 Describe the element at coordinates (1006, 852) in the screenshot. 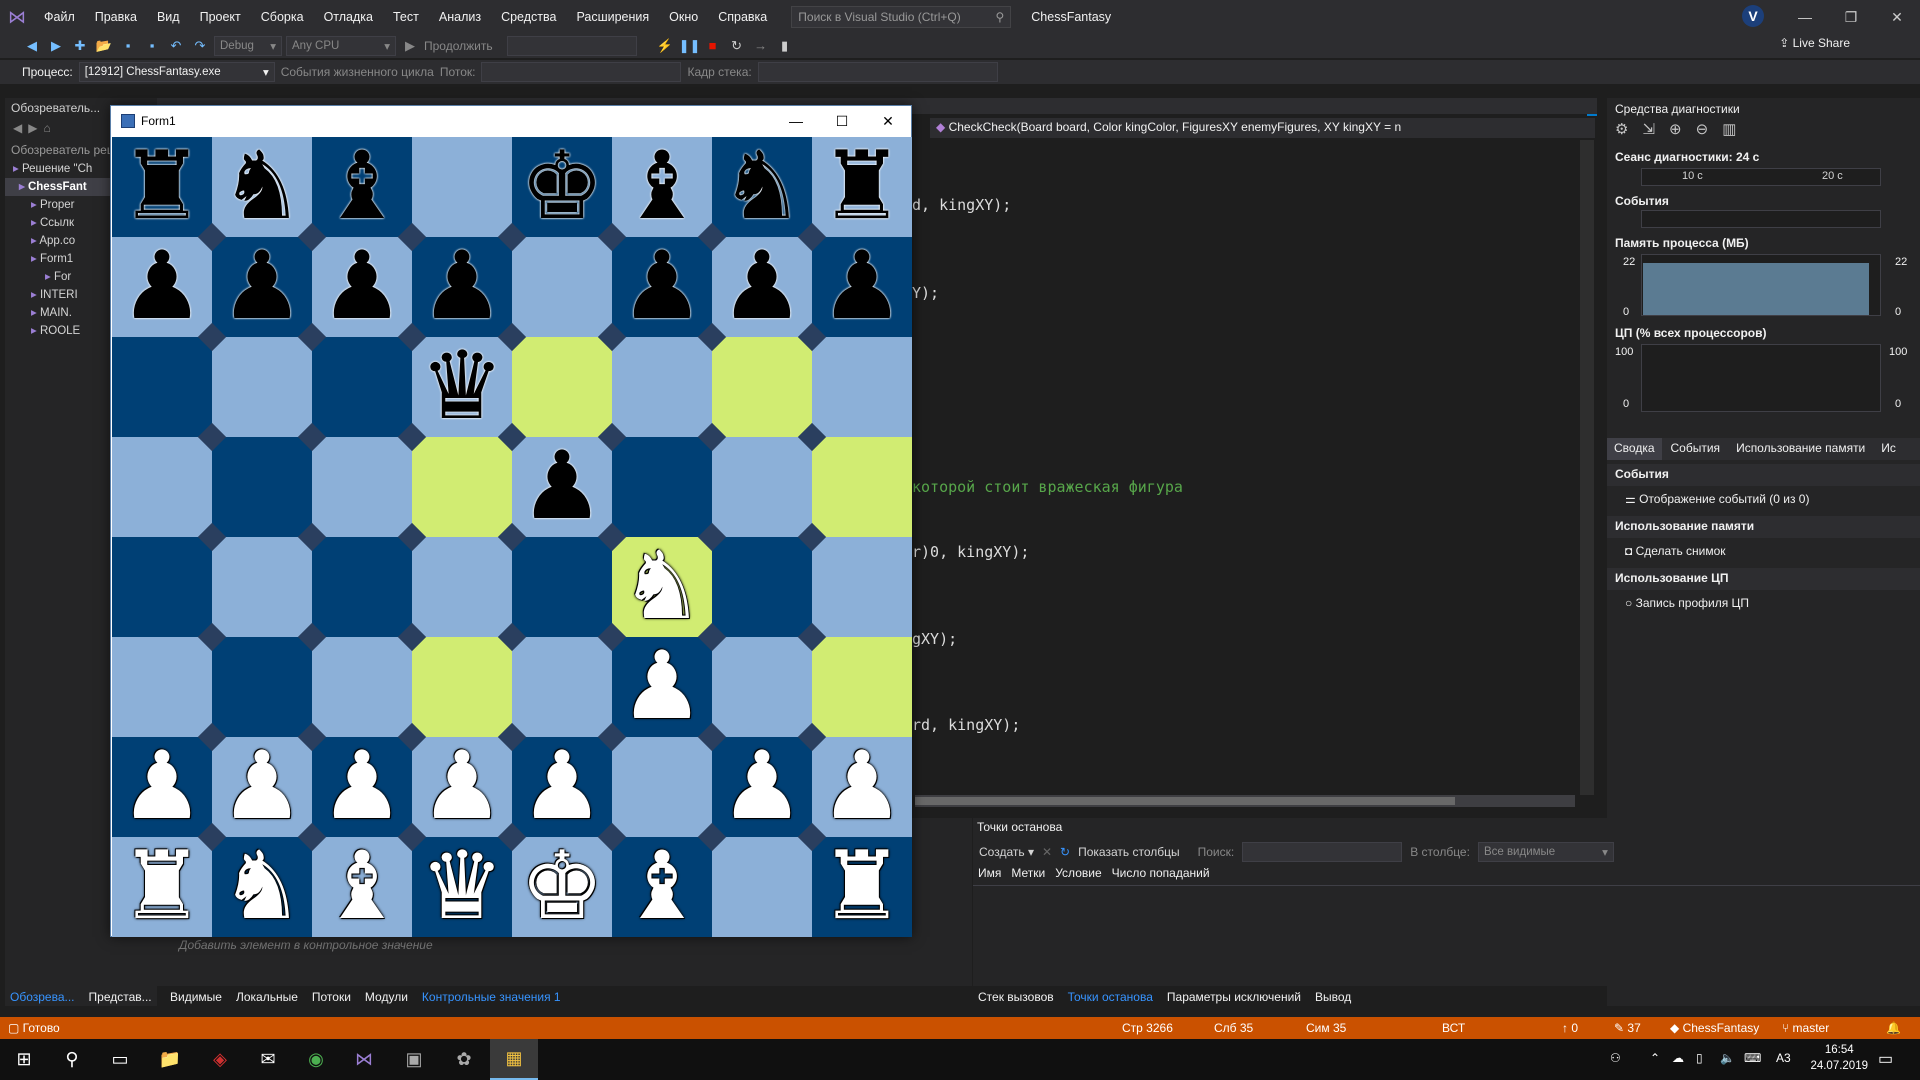

I see `create-breakpoint-button: Создать ▾` at that location.